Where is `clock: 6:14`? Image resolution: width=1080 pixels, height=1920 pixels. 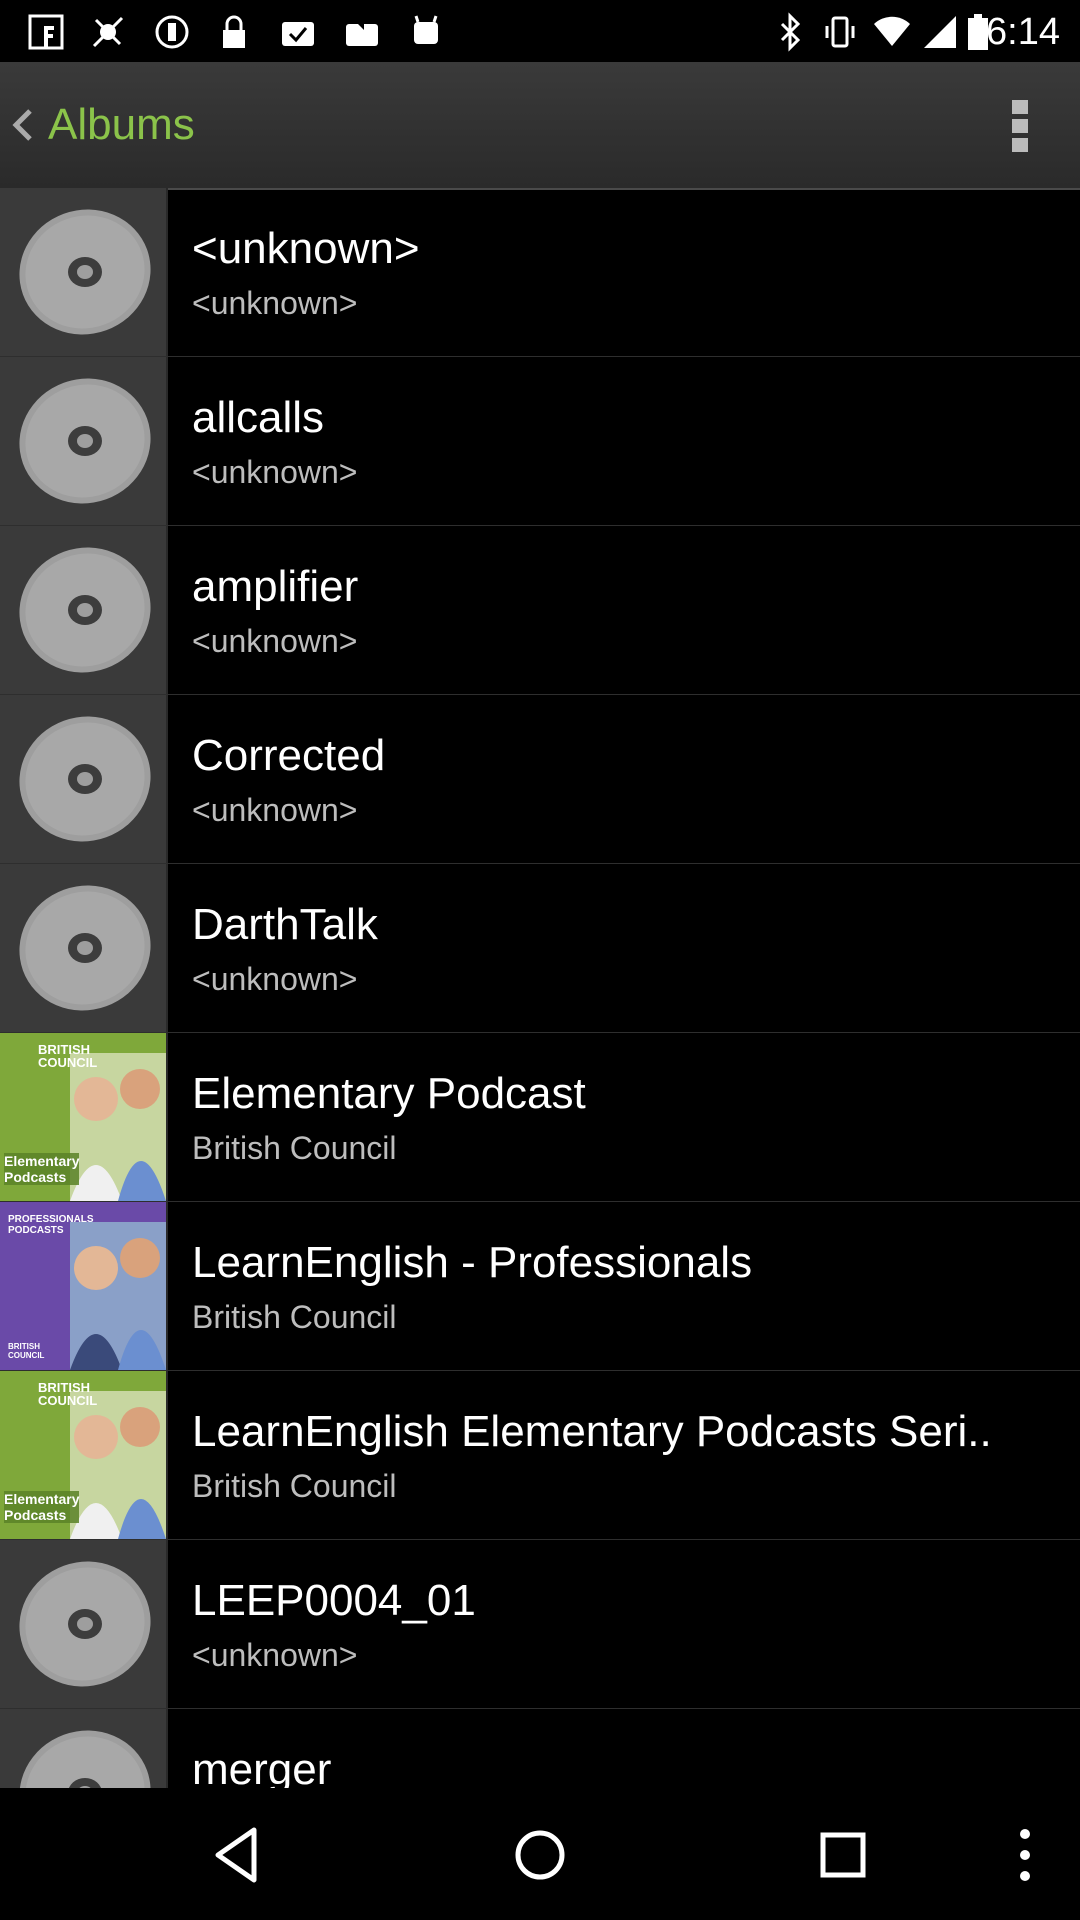 clock: 6:14 is located at coordinates (1023, 32).